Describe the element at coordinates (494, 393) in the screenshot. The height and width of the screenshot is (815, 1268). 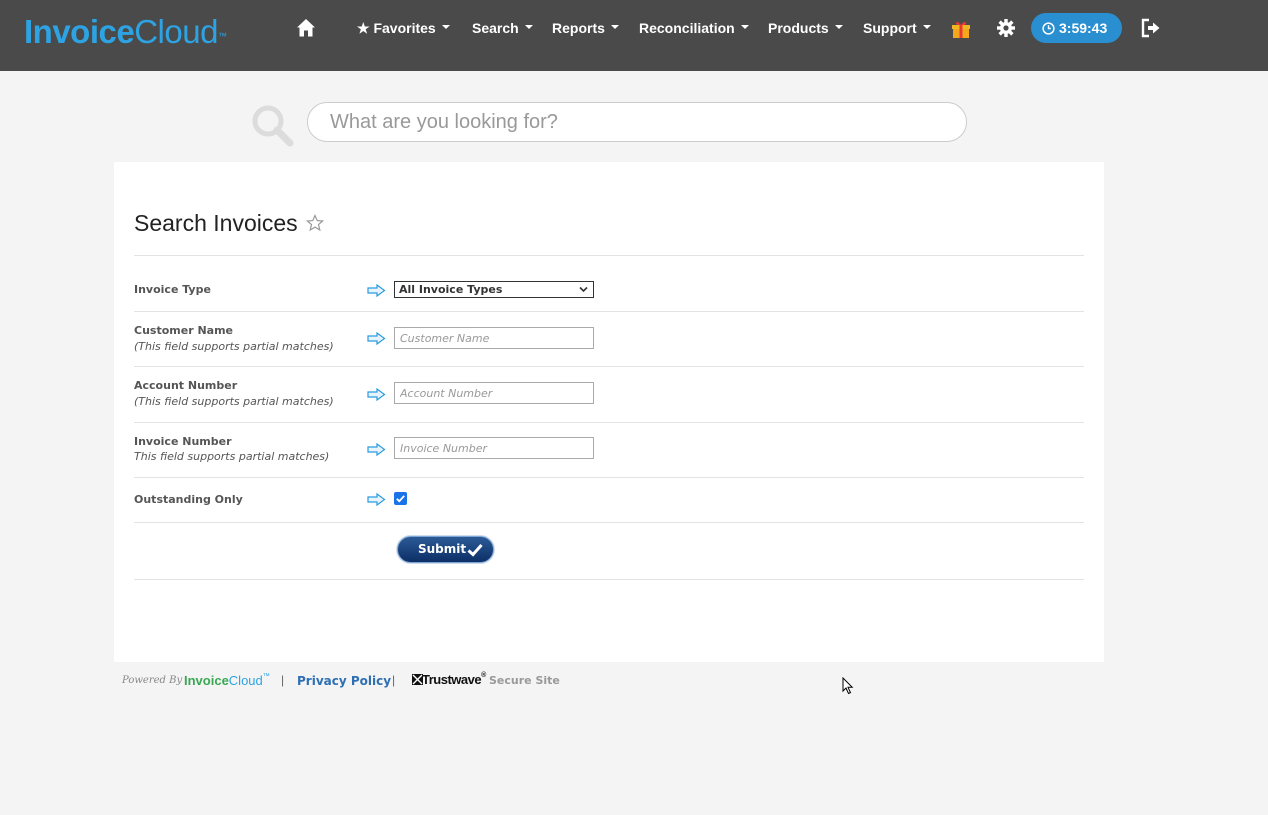
I see `account-number-input` at that location.